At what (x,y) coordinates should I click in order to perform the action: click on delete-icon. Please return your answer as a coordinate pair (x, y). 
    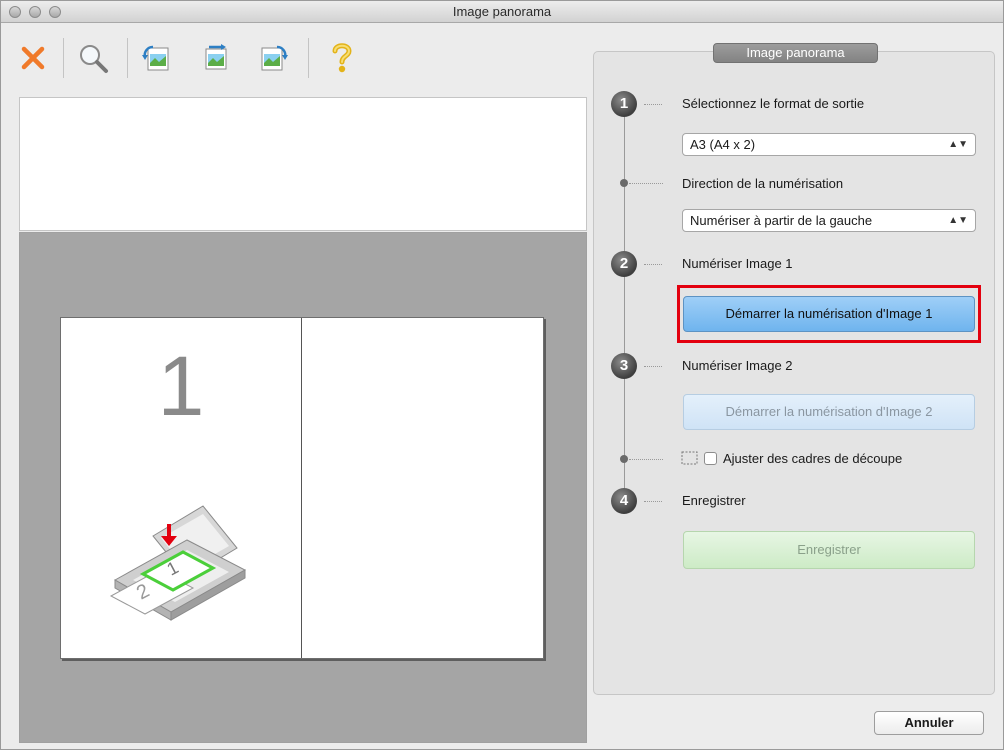
    Looking at the image, I should click on (33, 58).